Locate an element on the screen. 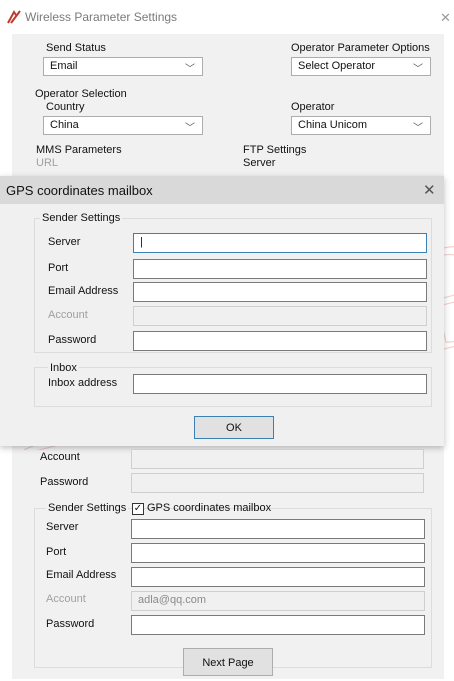 The image size is (454, 681). account-label: Account is located at coordinates (60, 457).